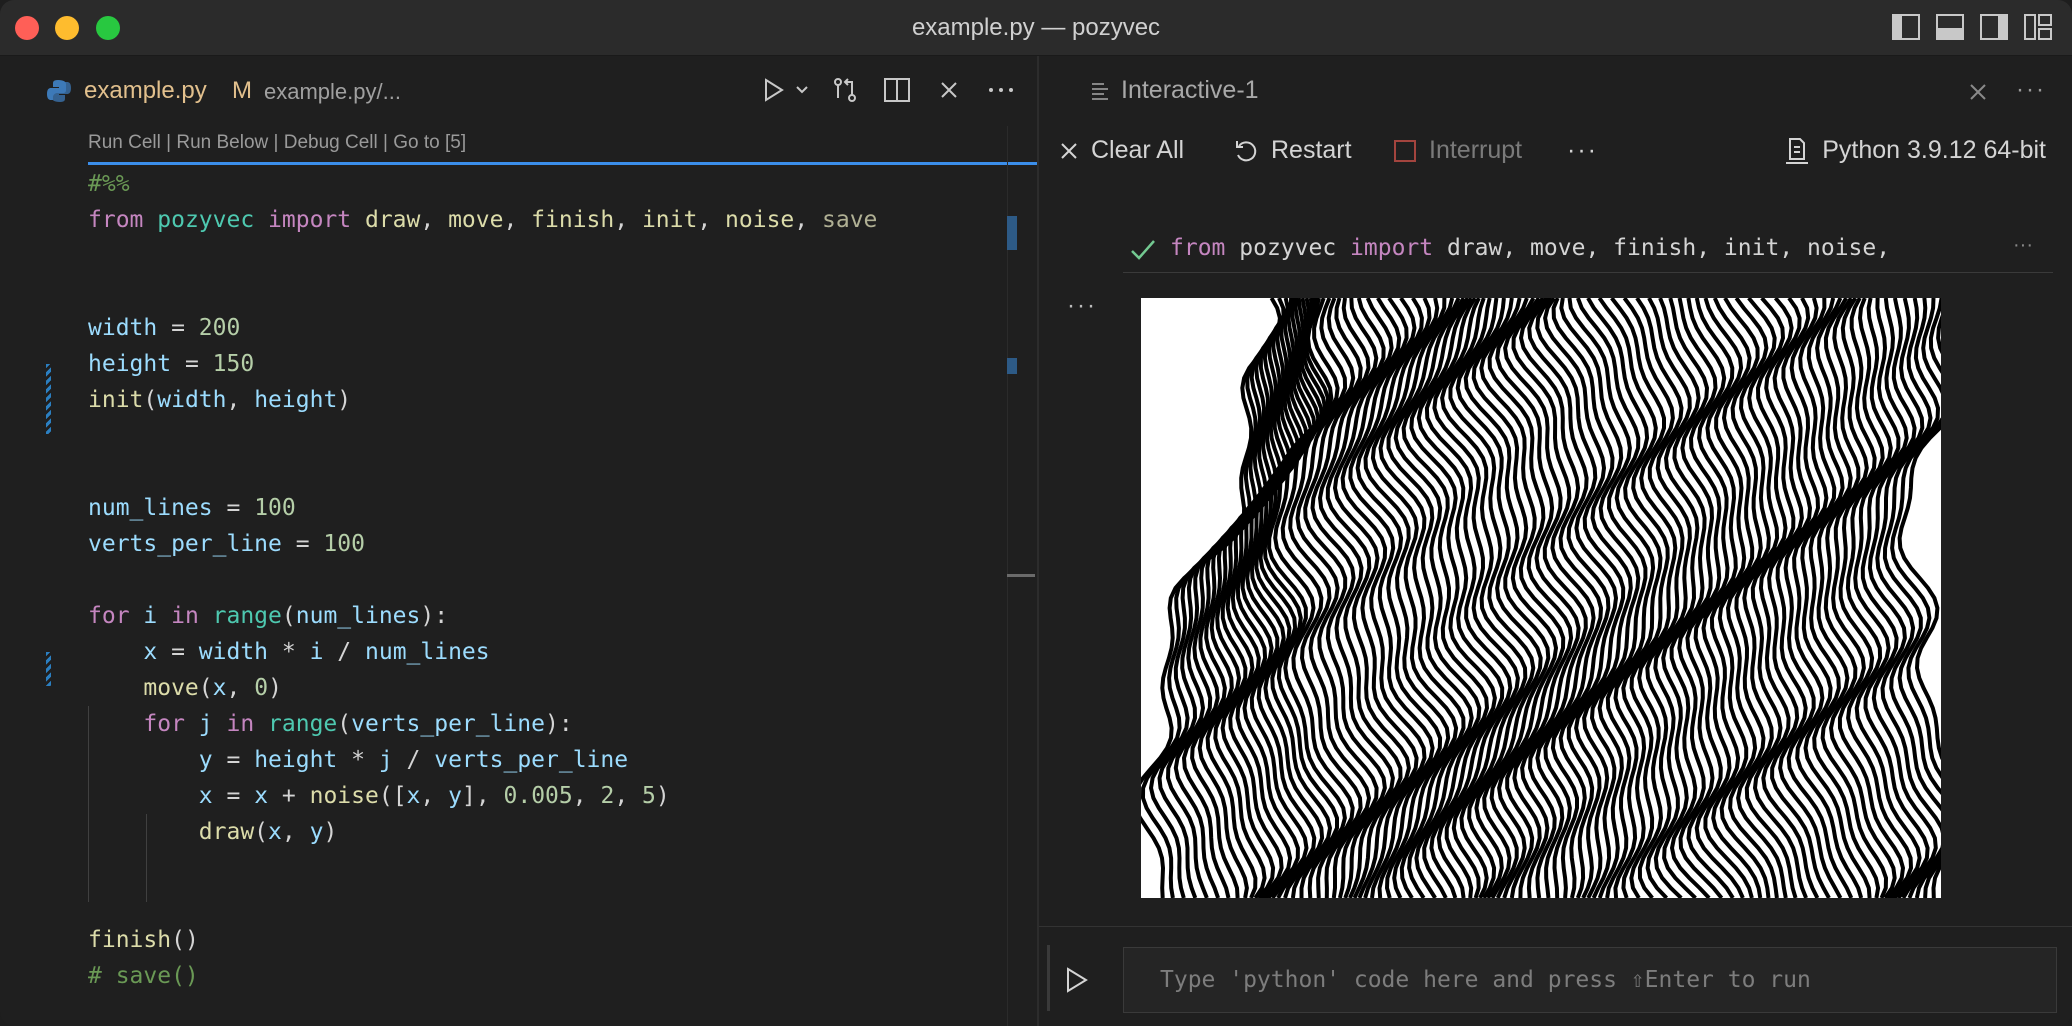  What do you see at coordinates (1950, 27) in the screenshot?
I see `toggle-panel-icon` at bounding box center [1950, 27].